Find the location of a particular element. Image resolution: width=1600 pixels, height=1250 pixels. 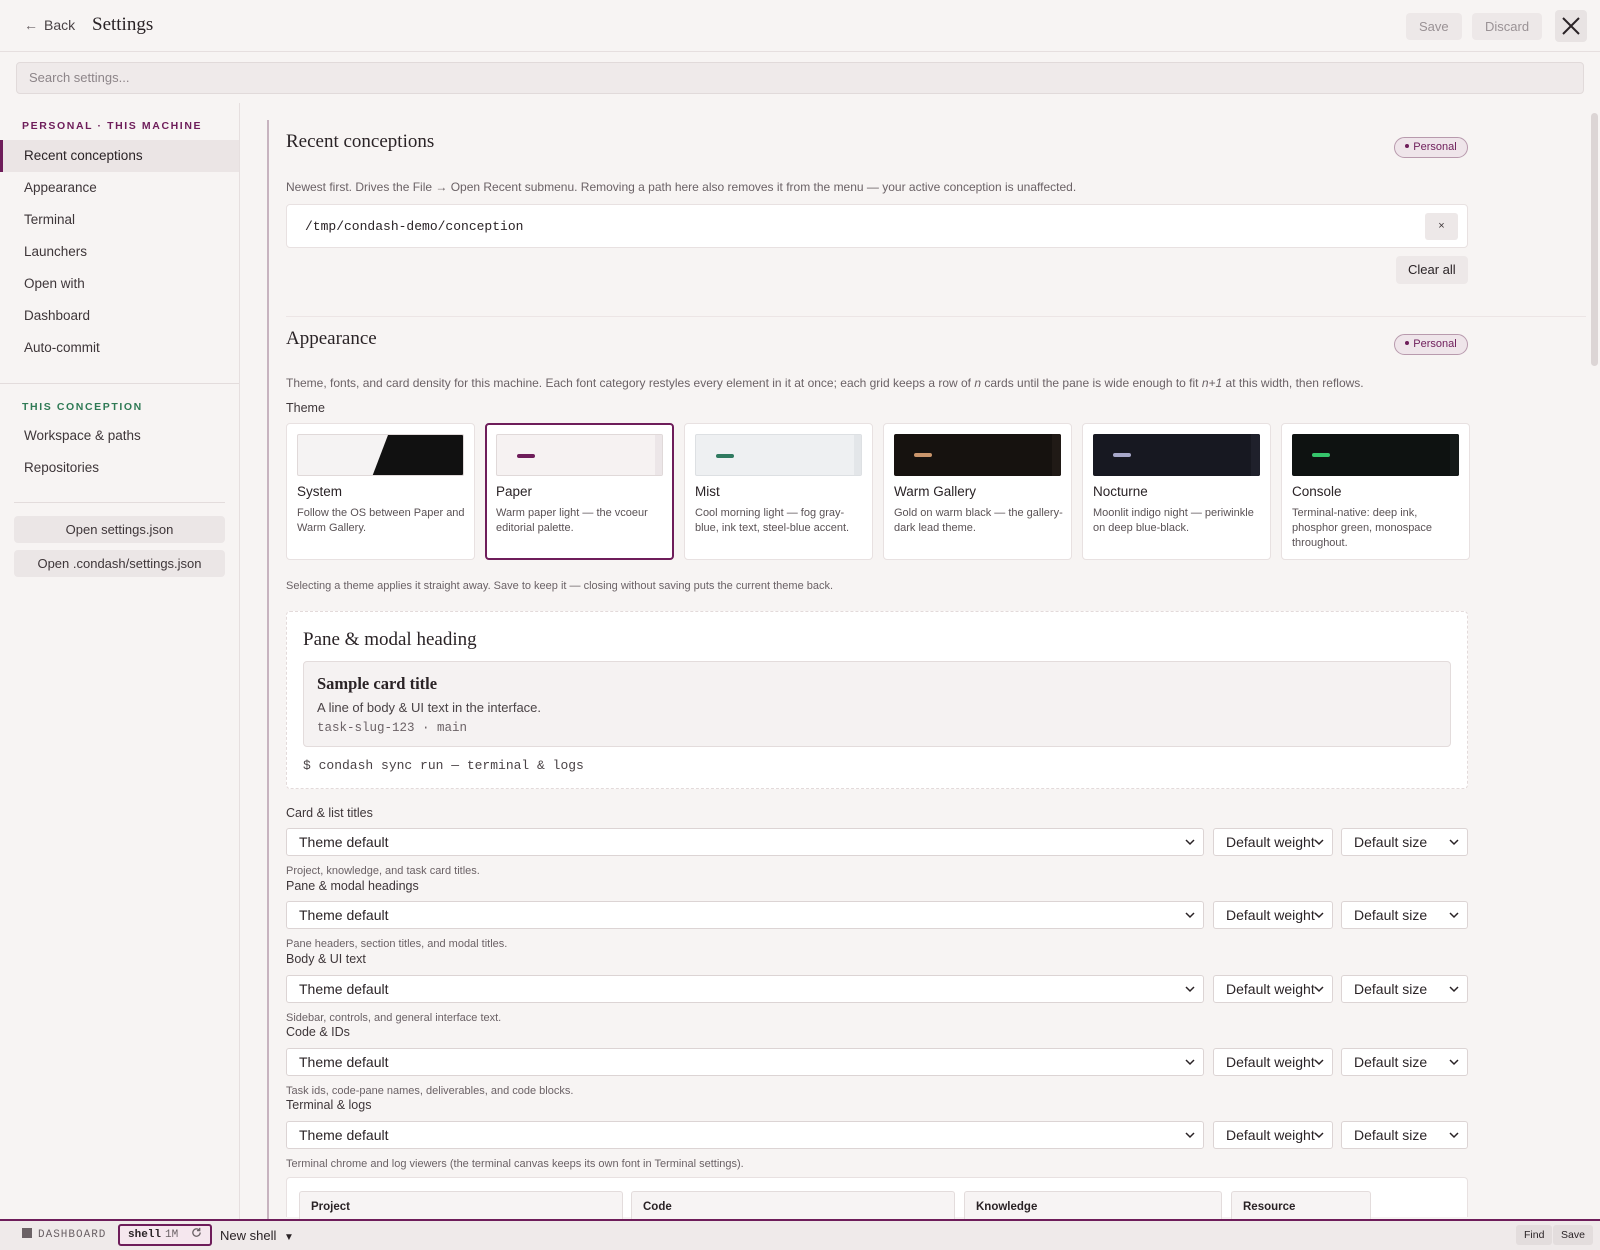

sidebar-item-recent-conceptions: Recent conceptions is located at coordinates (119, 156).